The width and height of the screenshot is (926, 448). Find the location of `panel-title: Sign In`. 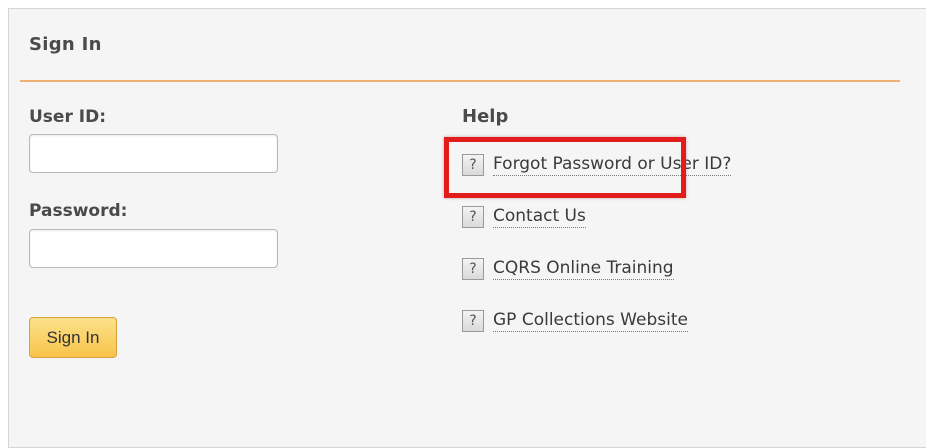

panel-title: Sign In is located at coordinates (65, 44).